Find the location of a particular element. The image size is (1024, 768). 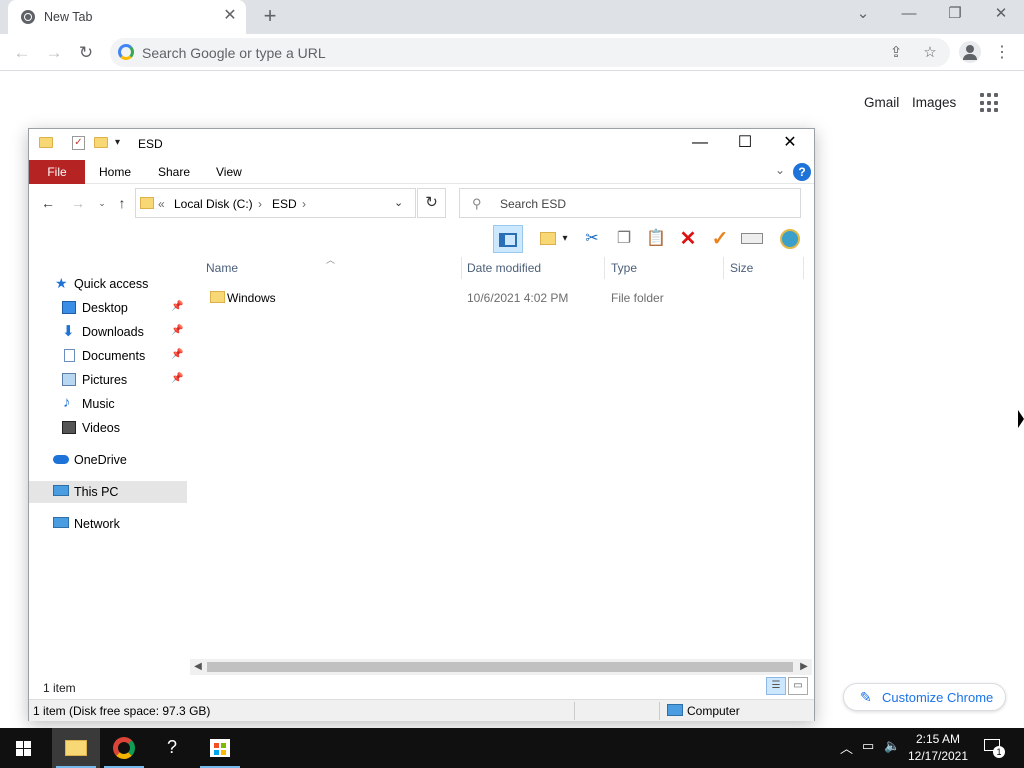

help-icon: ? is located at coordinates (802, 172).